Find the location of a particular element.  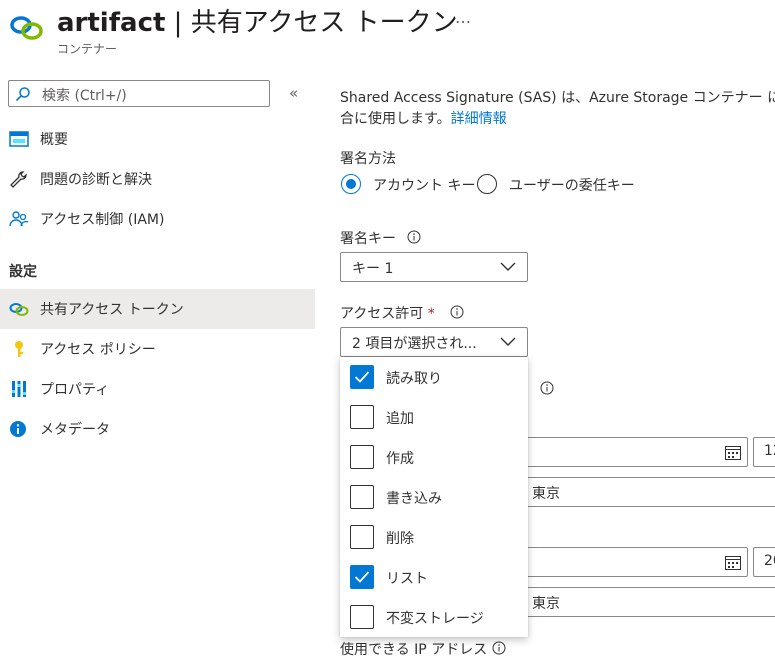

search-input: 検索 (Ctrl+/) is located at coordinates (139, 93).